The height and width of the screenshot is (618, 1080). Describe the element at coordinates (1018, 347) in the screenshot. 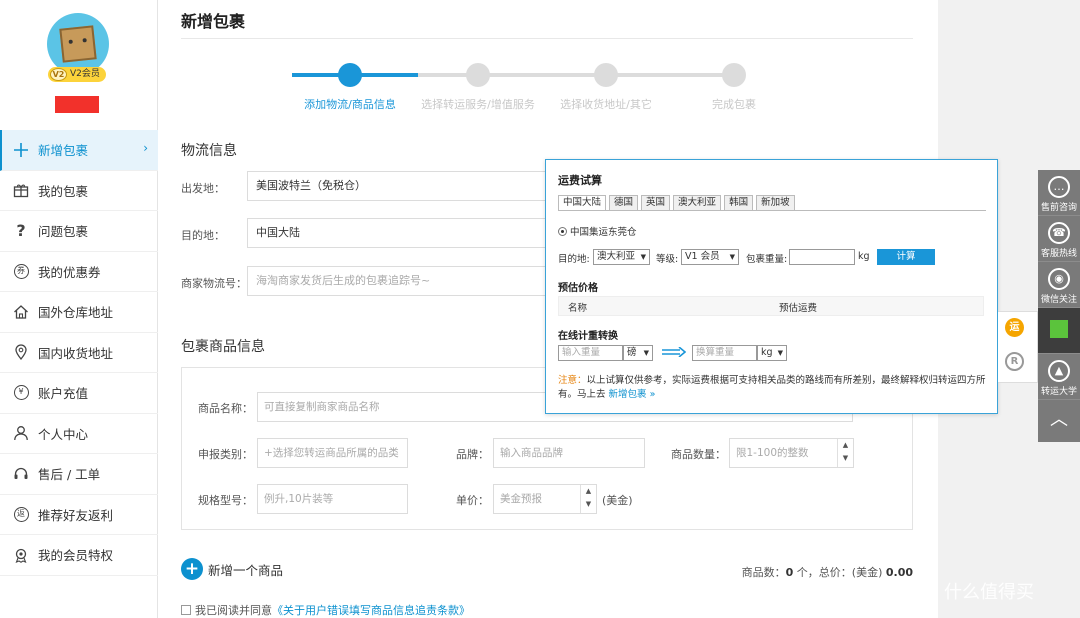

I see `freight-float-tab: 运 R` at that location.